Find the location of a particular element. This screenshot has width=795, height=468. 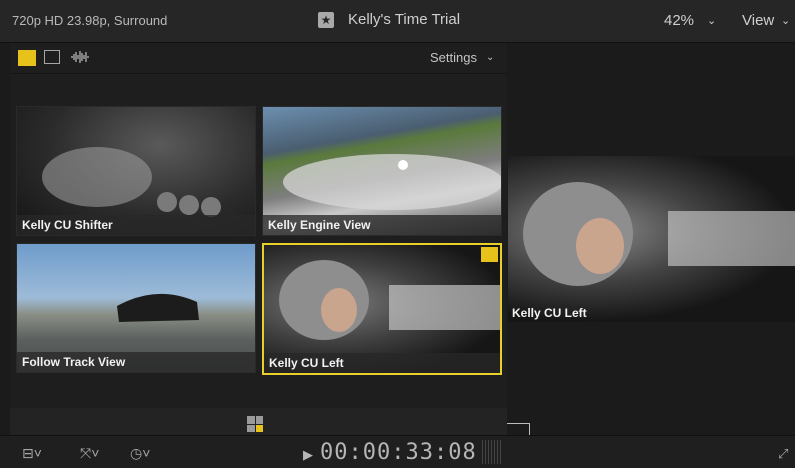

angle-tile: Kelly CU Shifter is located at coordinates (136, 171).